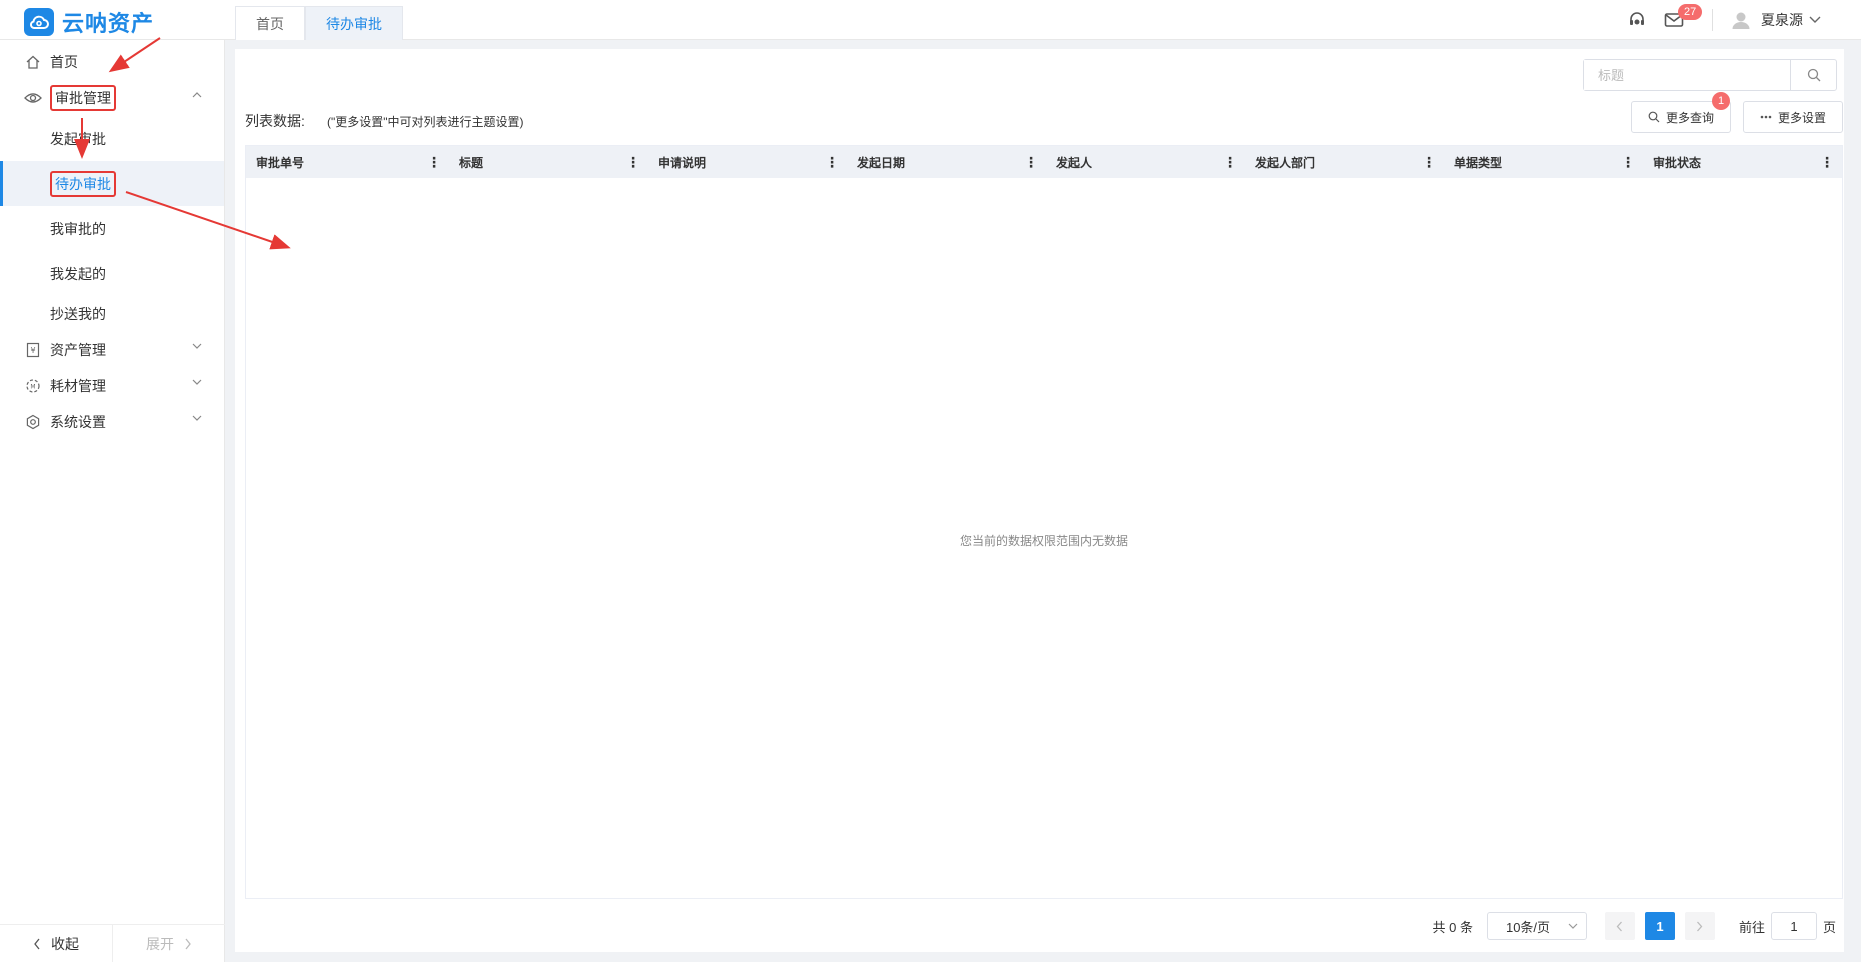 The image size is (1861, 962). I want to click on more-settings-button: 更多设置, so click(1793, 117).